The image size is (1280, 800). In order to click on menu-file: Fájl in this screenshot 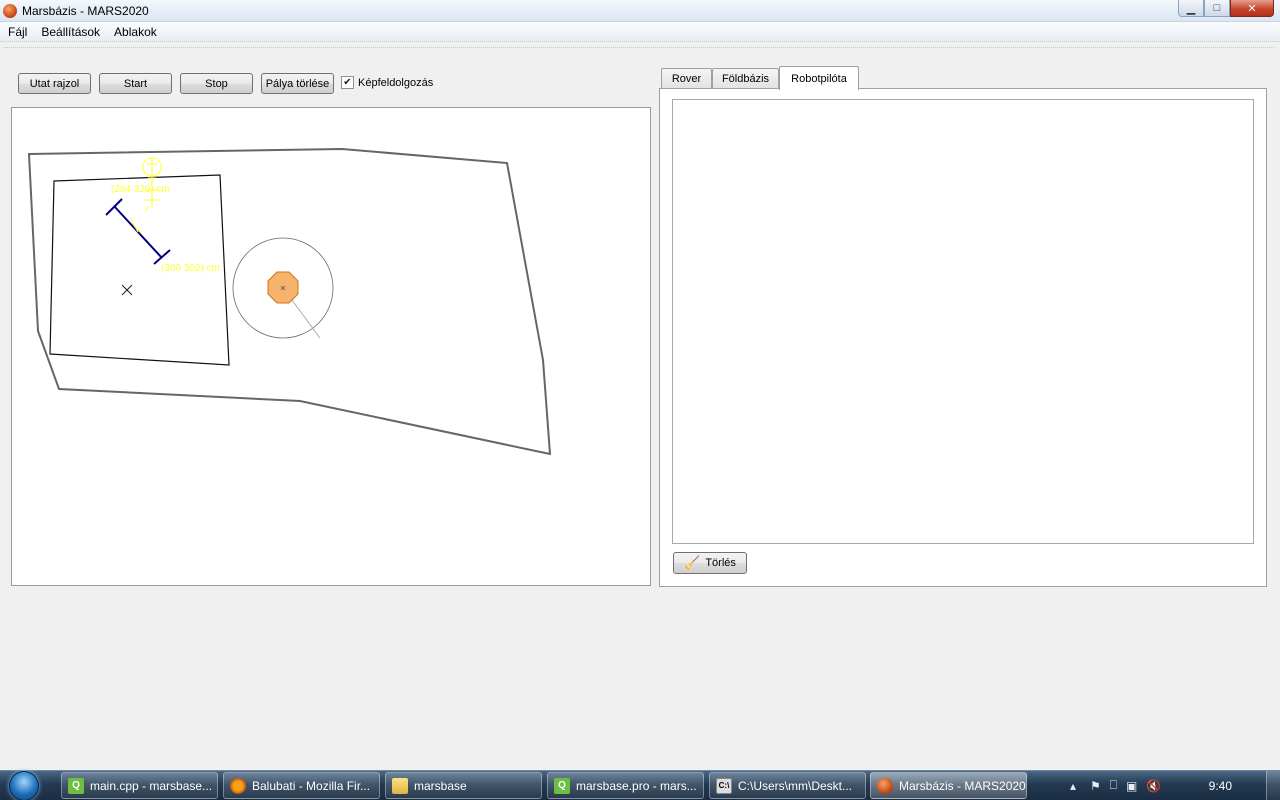, I will do `click(18, 31)`.